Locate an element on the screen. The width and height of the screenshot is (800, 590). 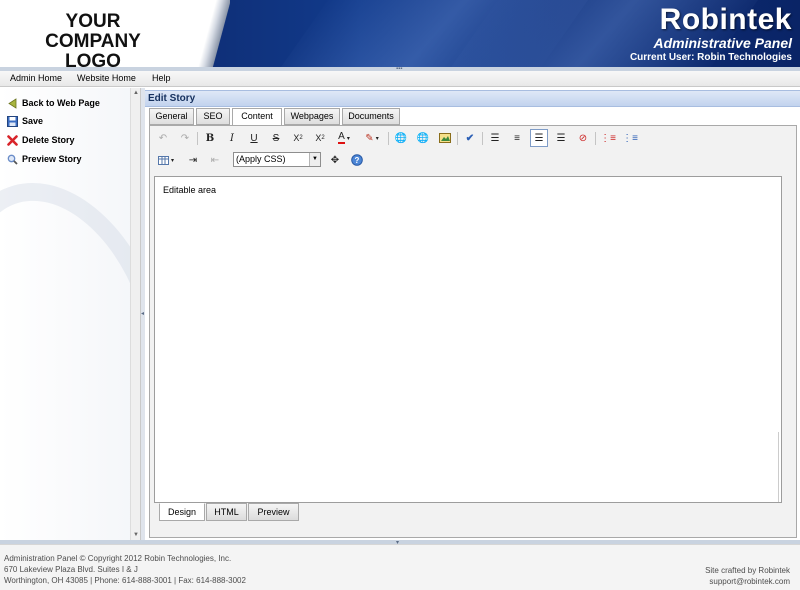
numbered-list-icon: ⋮≡ is located at coordinates (608, 138).